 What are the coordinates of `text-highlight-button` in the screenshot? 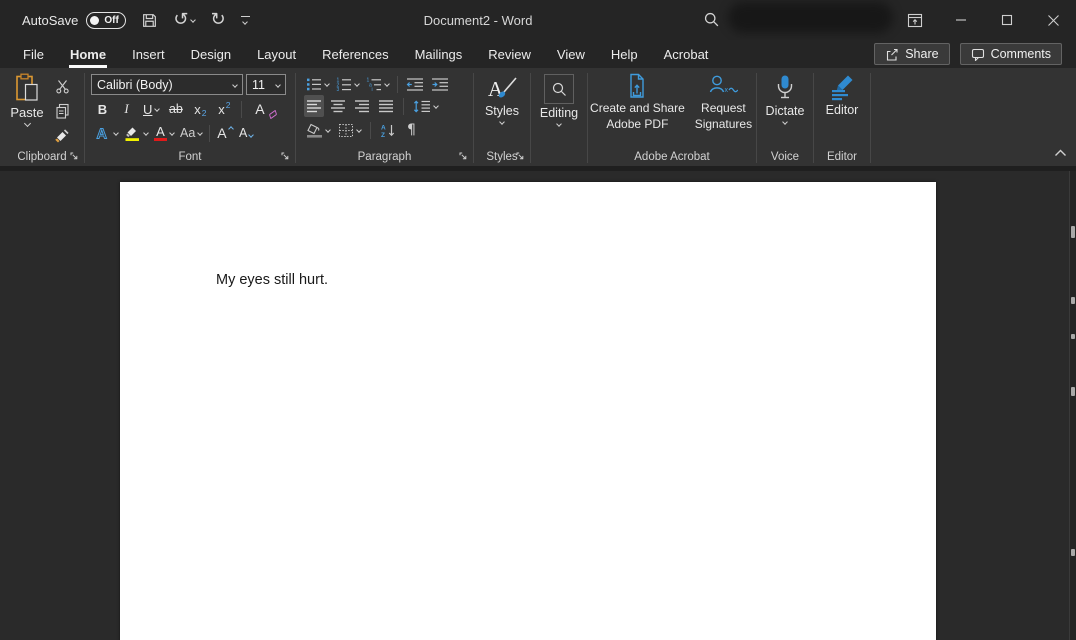 It's located at (136, 133).